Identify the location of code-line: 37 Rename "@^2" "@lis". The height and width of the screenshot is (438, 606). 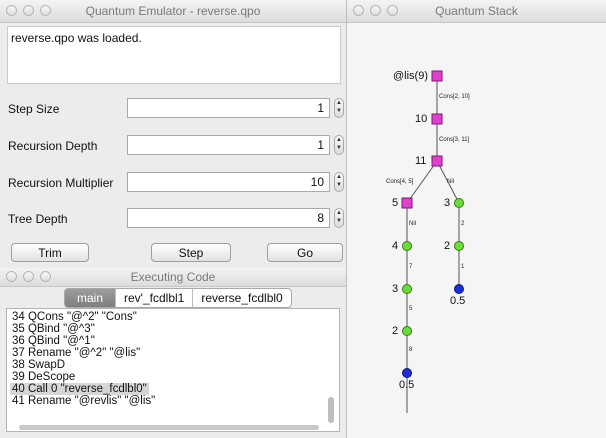
(76, 353).